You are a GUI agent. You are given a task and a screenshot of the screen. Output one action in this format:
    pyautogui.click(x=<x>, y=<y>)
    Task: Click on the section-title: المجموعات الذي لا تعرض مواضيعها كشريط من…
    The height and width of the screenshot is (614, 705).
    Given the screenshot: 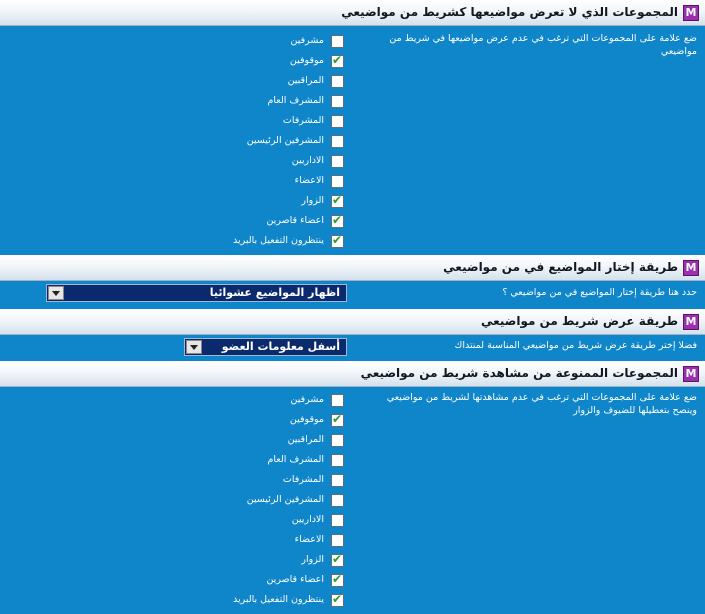 What is the action you would take?
    pyautogui.click(x=509, y=12)
    